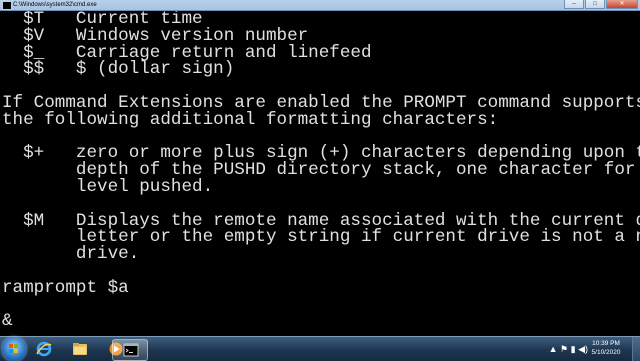  I want to click on flag-icon: ⚑, so click(564, 349).